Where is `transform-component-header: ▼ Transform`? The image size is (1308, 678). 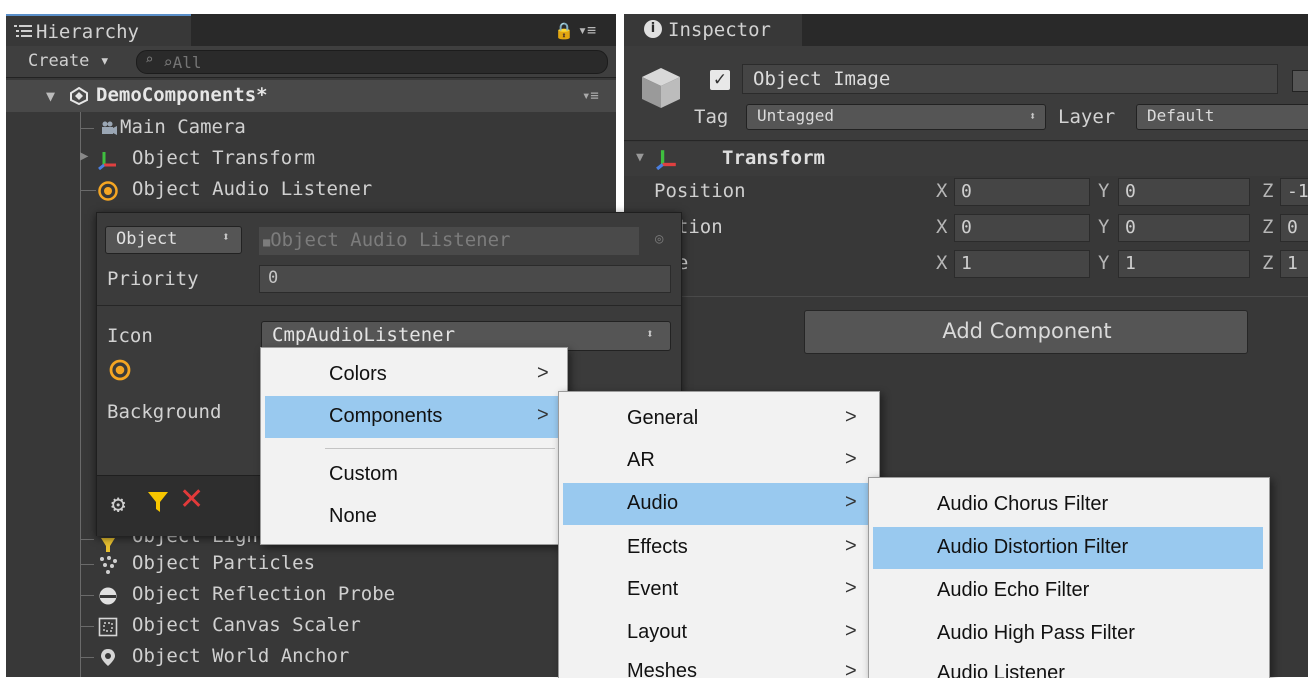
transform-component-header: ▼ Transform is located at coordinates (966, 159).